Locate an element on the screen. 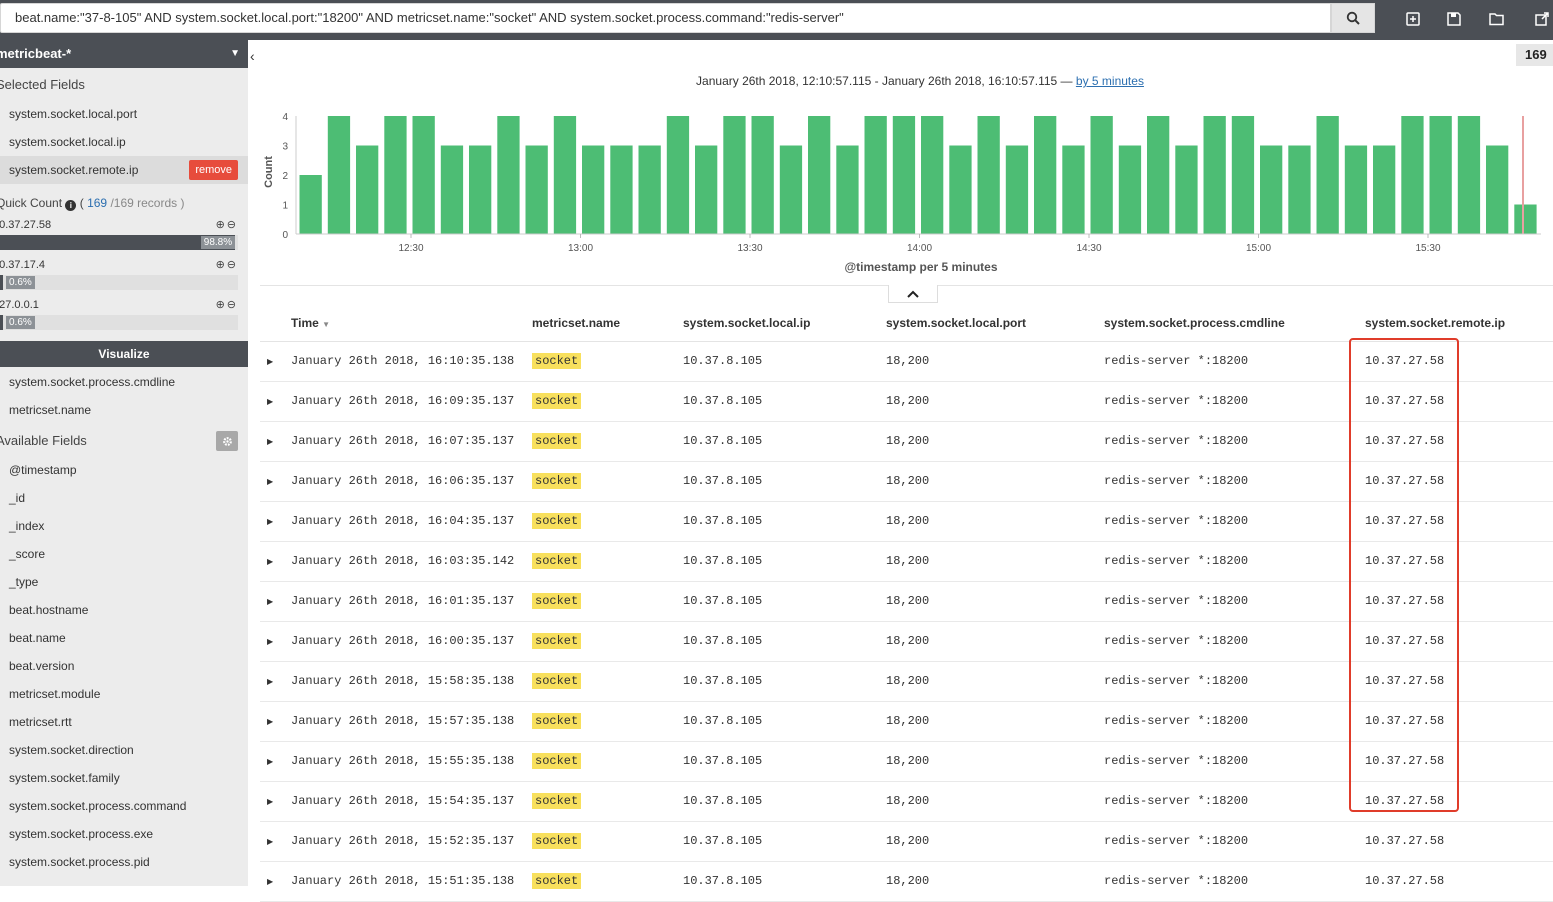 The width and height of the screenshot is (1553, 902). column-header-remote-ip: system.socket.remote.ip is located at coordinates (1459, 323).